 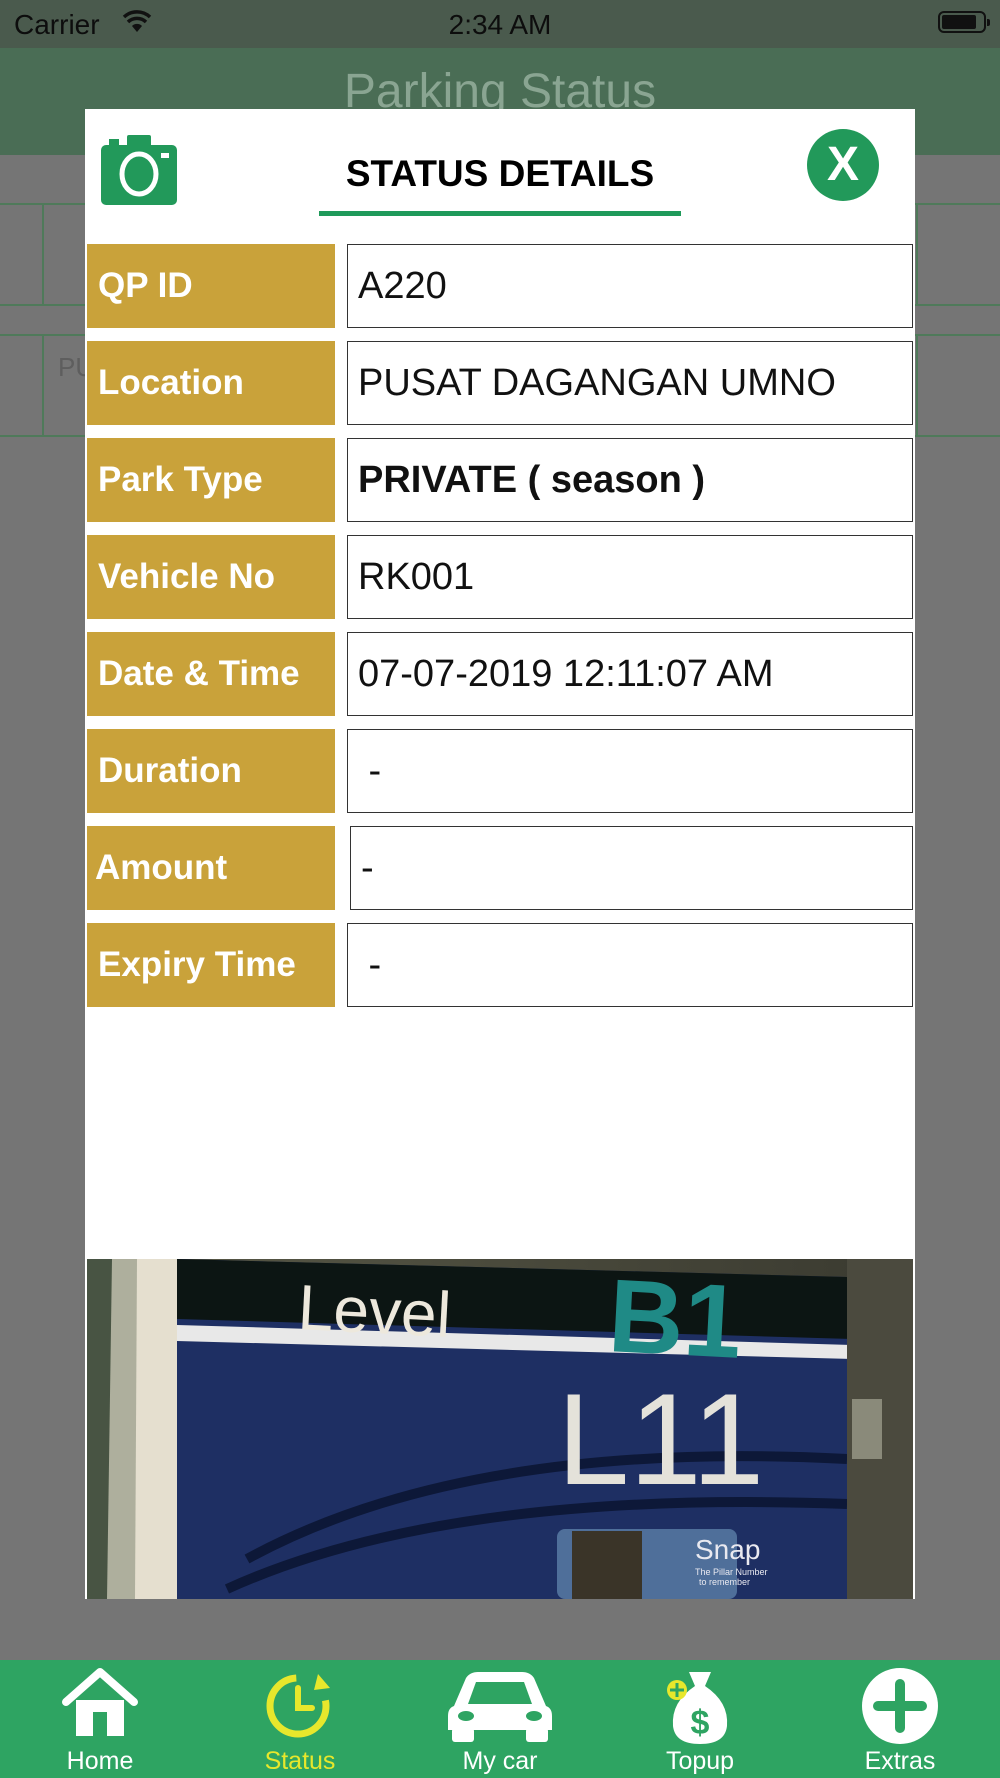 What do you see at coordinates (211, 868) in the screenshot?
I see `detail-label: Amount` at bounding box center [211, 868].